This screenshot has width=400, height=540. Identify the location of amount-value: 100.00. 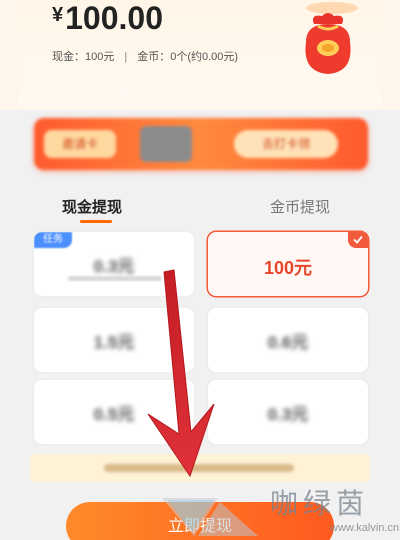
(114, 18).